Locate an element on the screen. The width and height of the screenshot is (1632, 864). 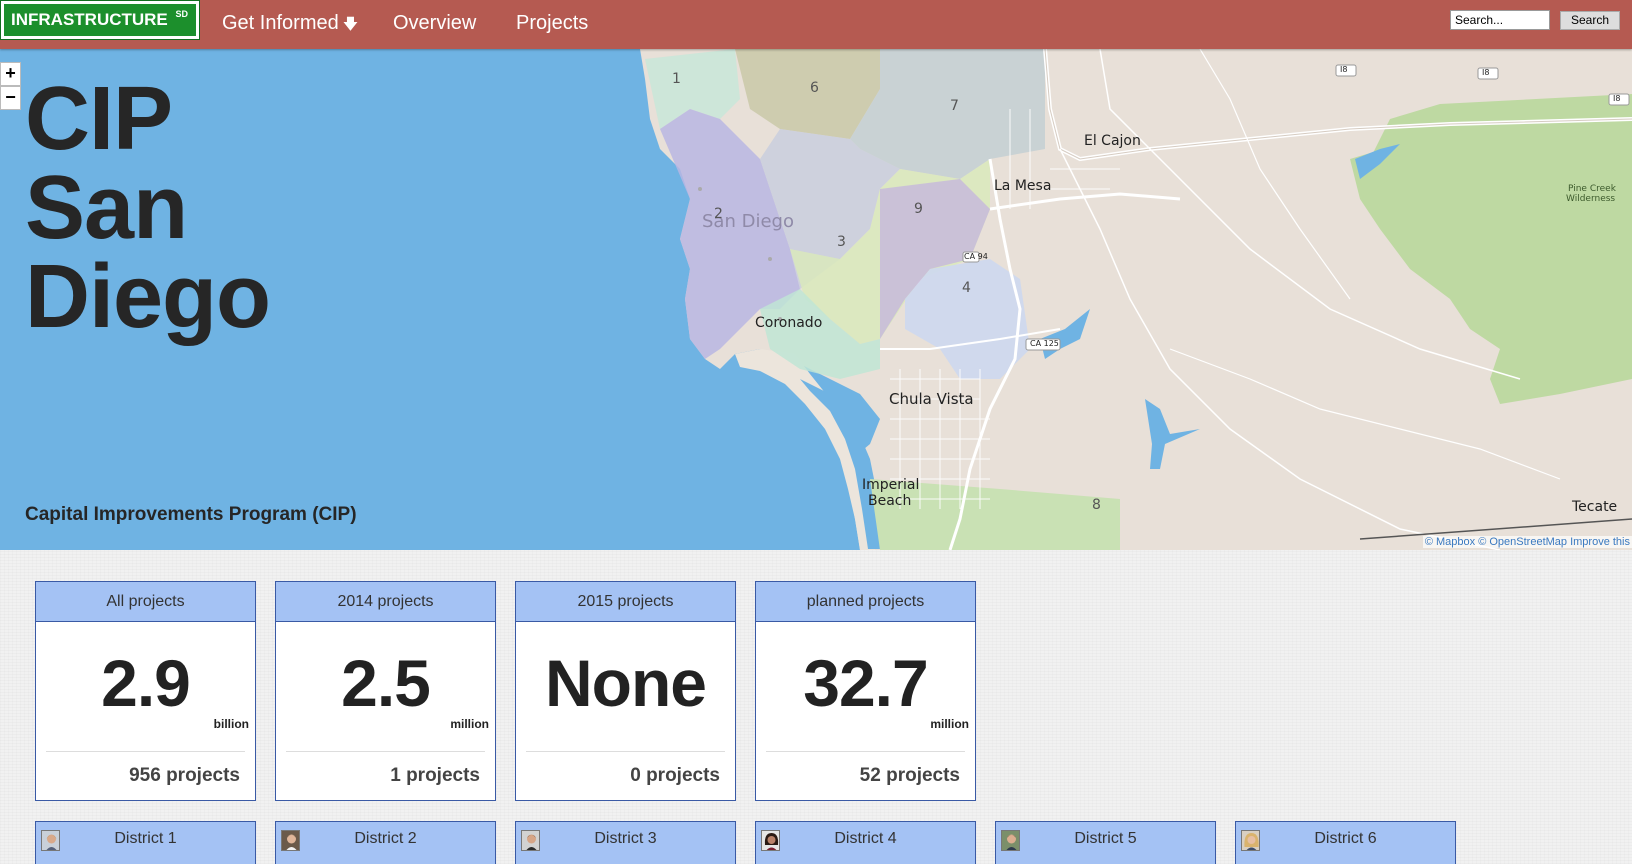
district-card-4: District 4 is located at coordinates (865, 842).